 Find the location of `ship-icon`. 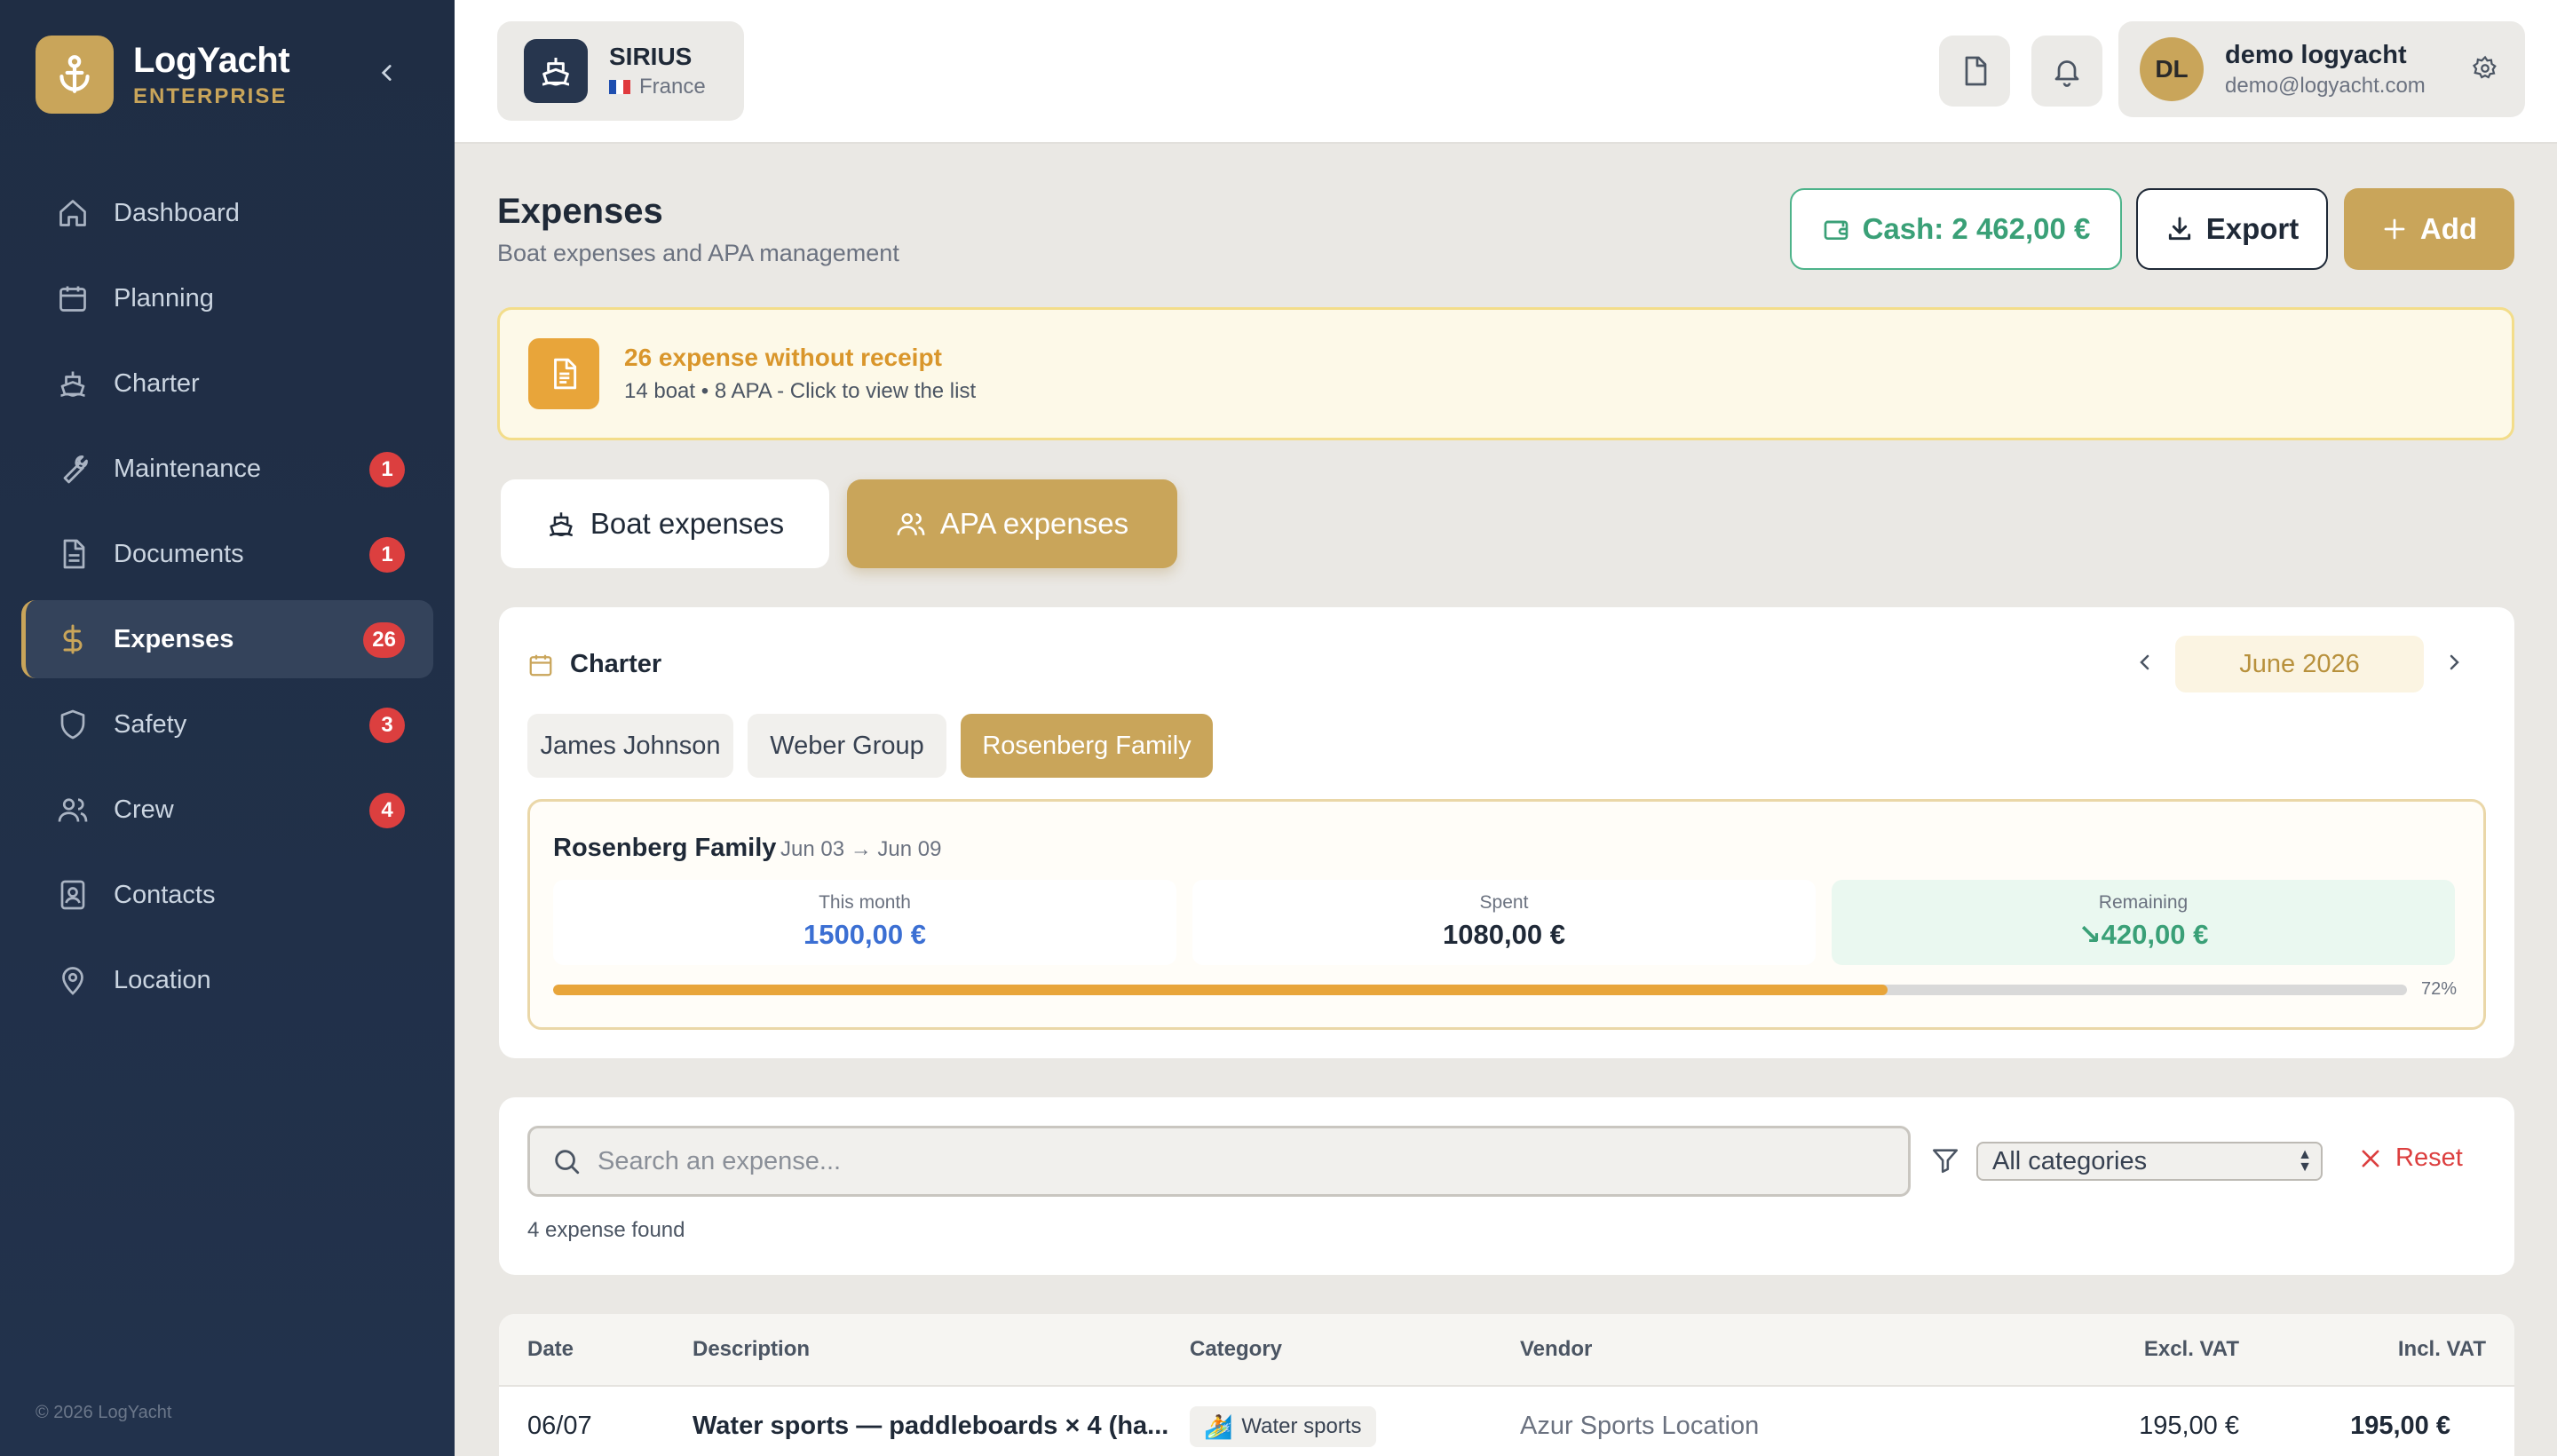

ship-icon is located at coordinates (561, 524).